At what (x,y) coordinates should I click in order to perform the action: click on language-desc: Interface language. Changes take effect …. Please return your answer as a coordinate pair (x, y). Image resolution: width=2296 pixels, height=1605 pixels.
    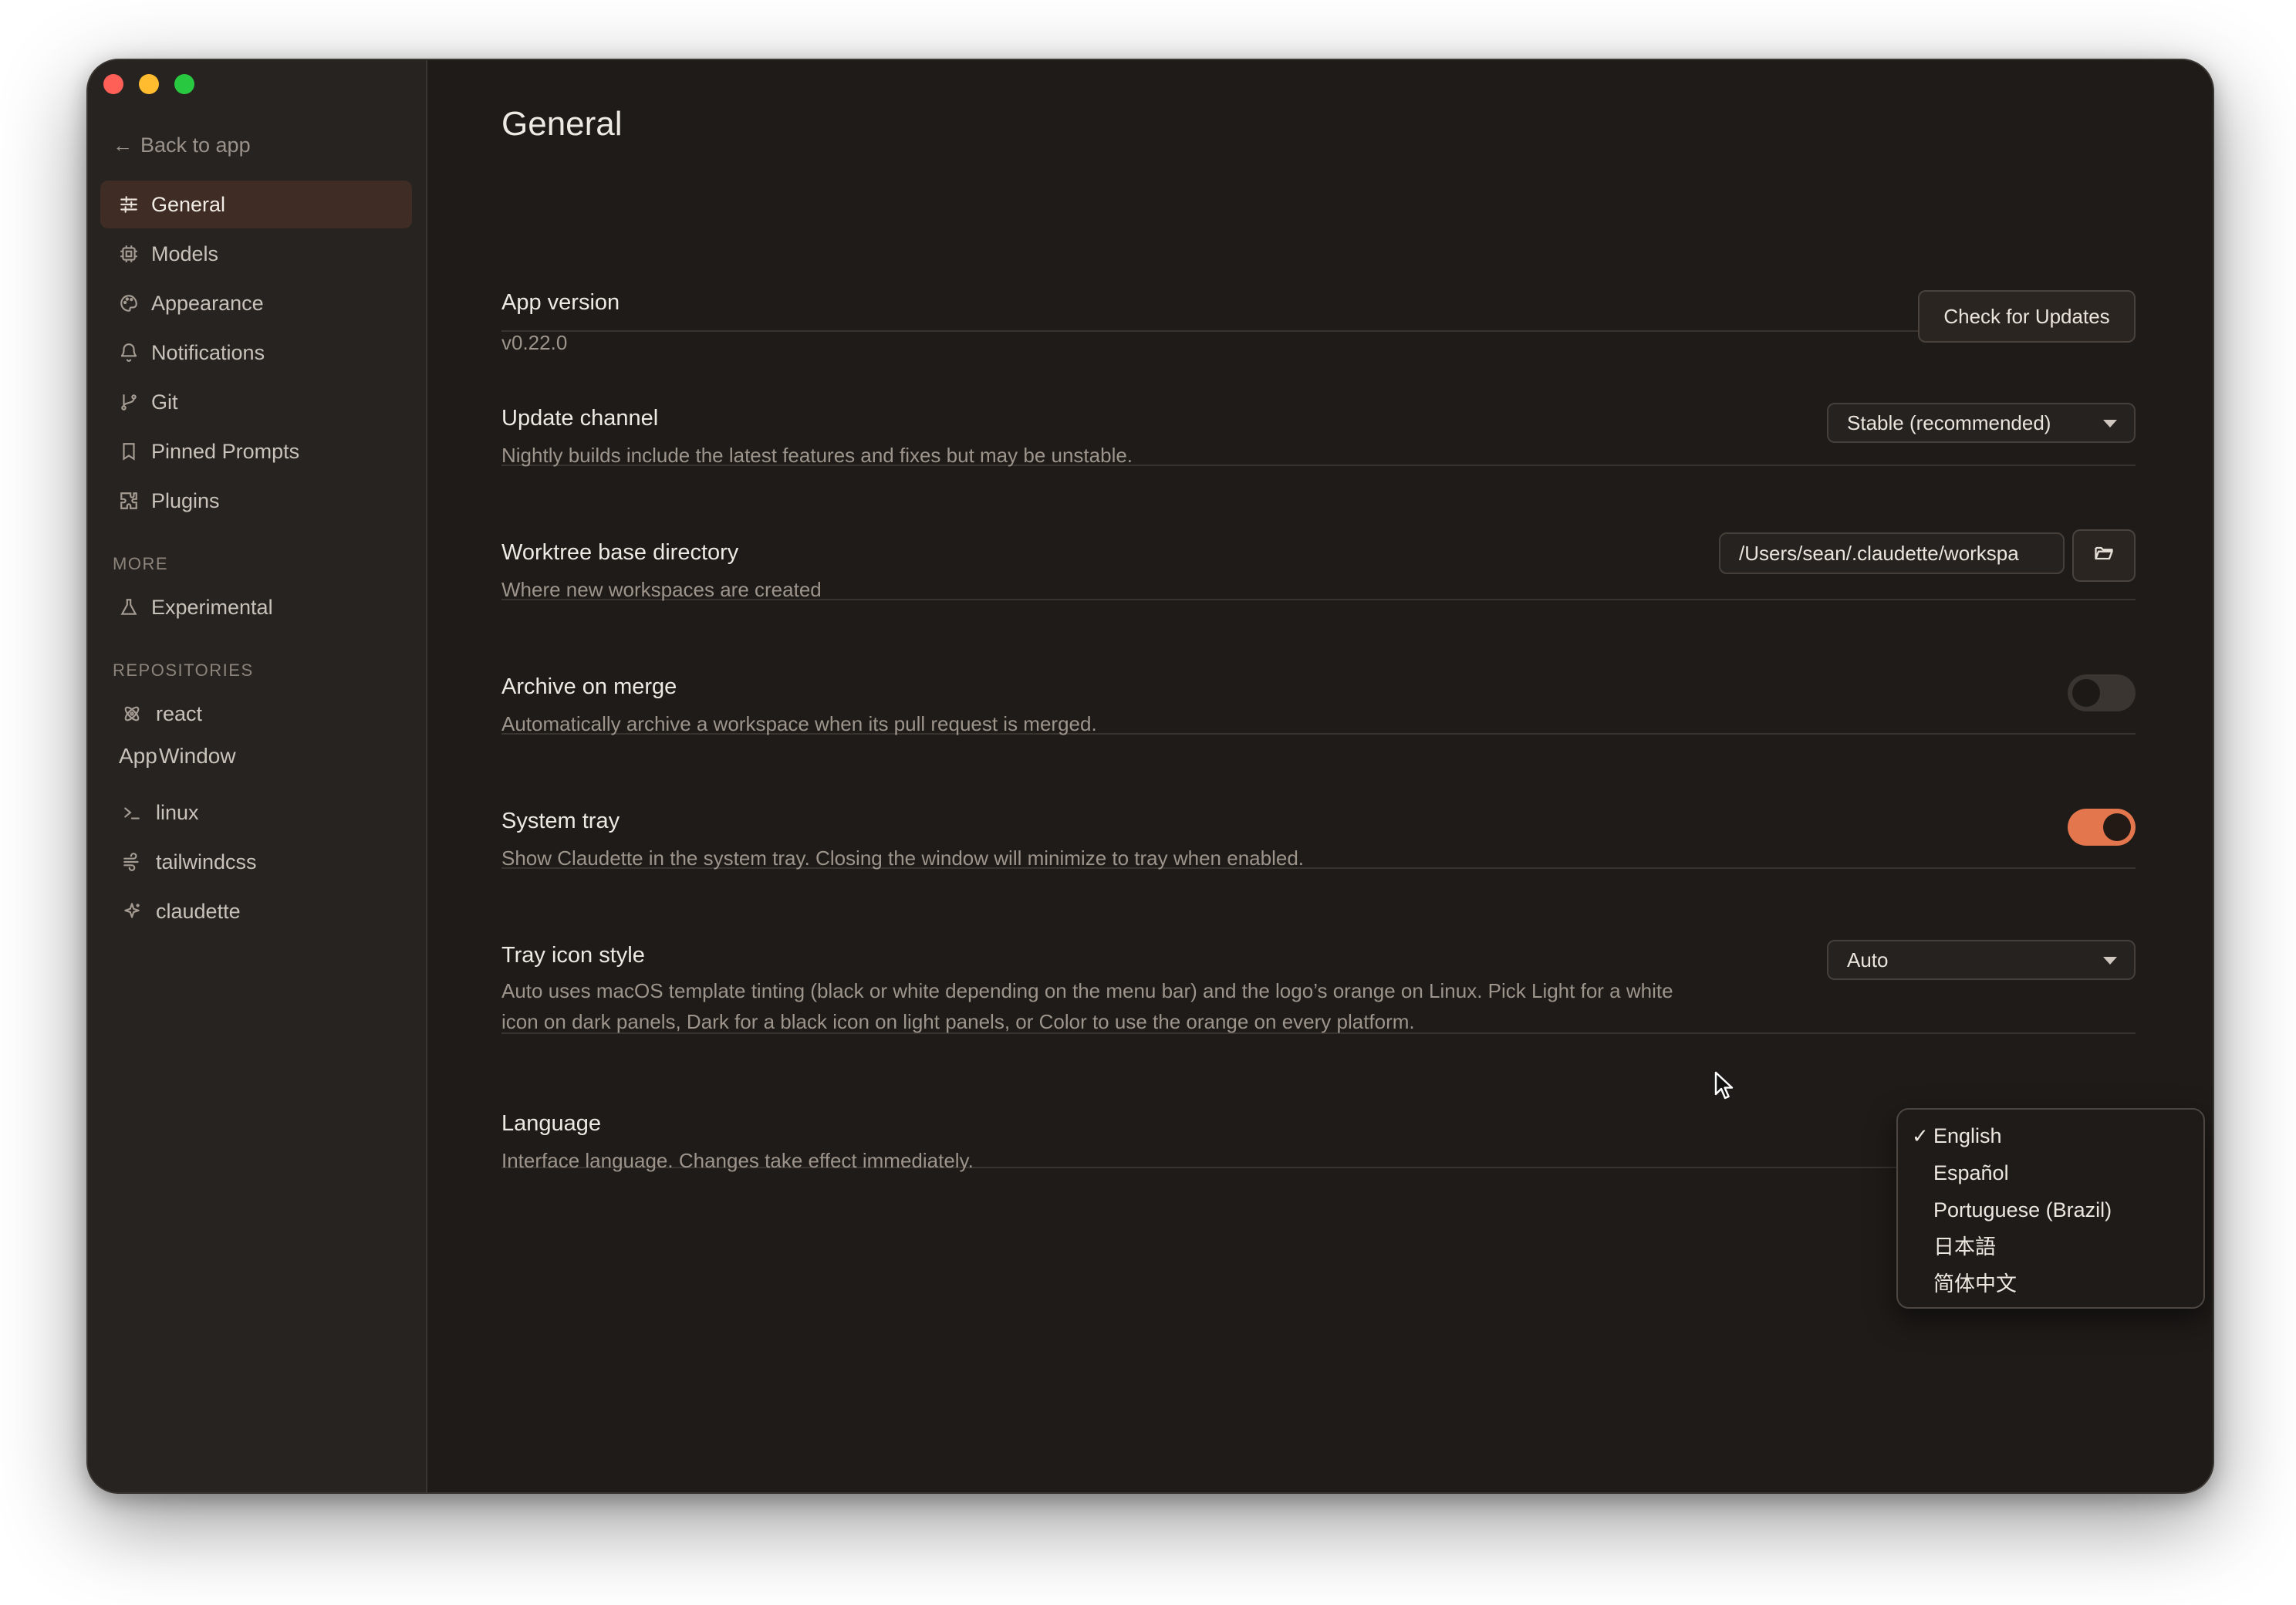
    Looking at the image, I should click on (737, 1160).